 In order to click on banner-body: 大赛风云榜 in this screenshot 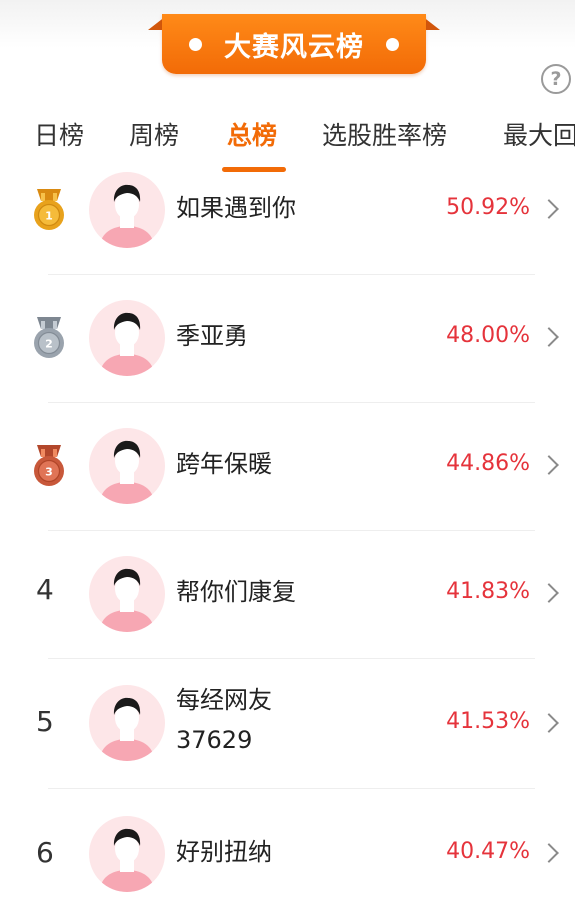, I will do `click(294, 44)`.